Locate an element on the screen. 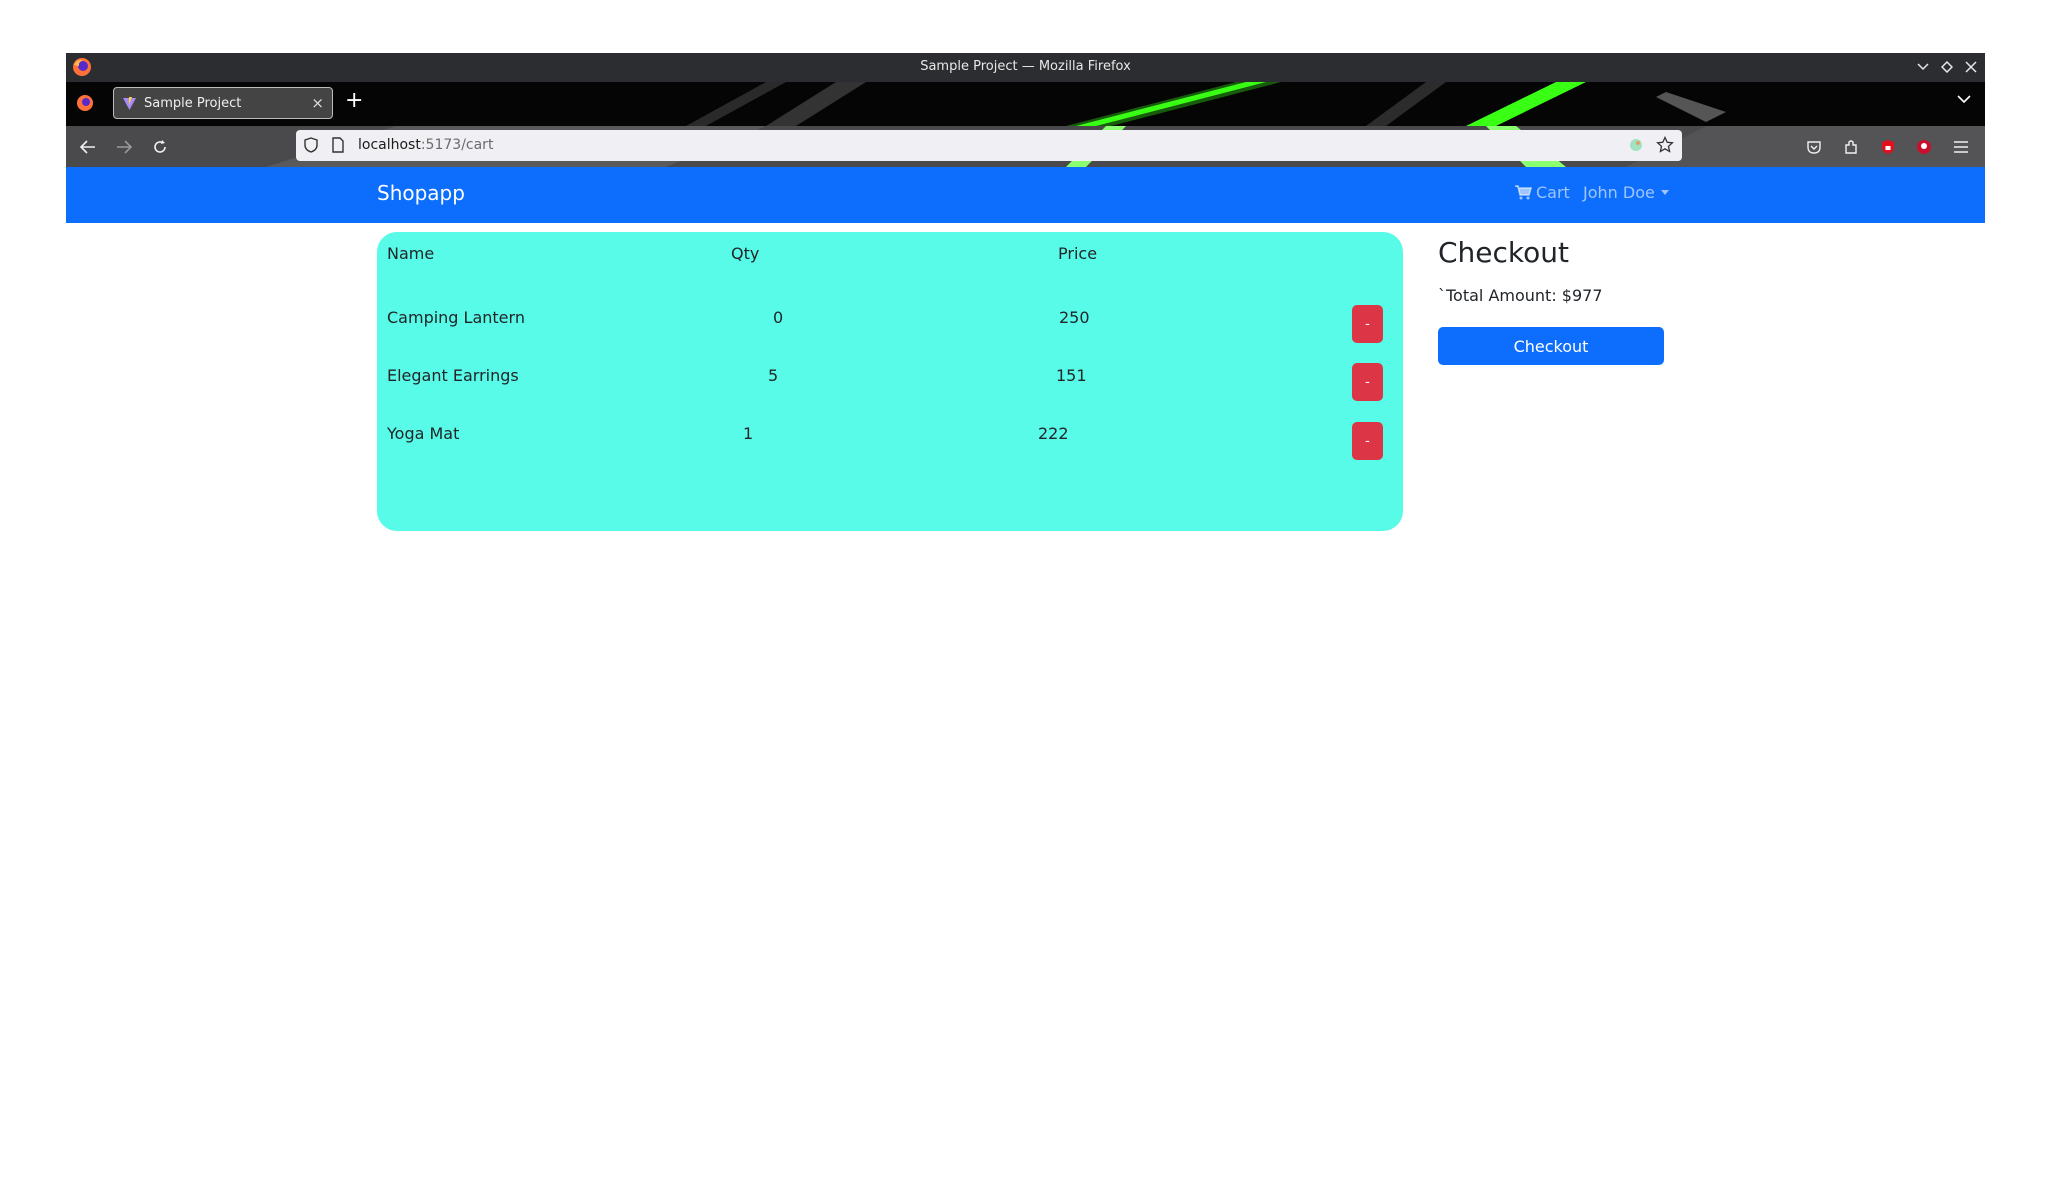 The image size is (2050, 1179). row-name: Yoga Mat is located at coordinates (423, 433).